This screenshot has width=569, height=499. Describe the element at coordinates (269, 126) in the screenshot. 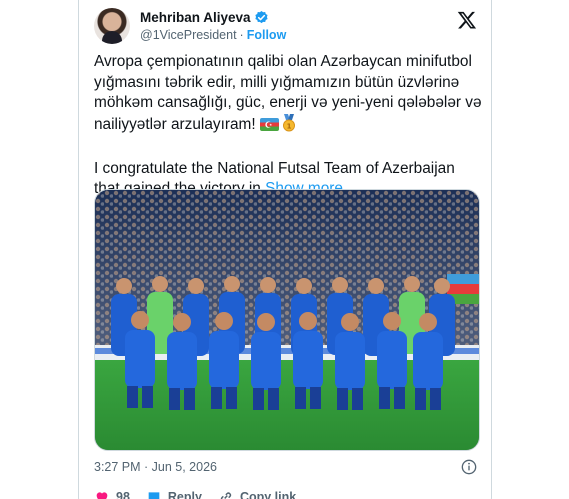

I see `azerbaijan-flag-icon` at that location.